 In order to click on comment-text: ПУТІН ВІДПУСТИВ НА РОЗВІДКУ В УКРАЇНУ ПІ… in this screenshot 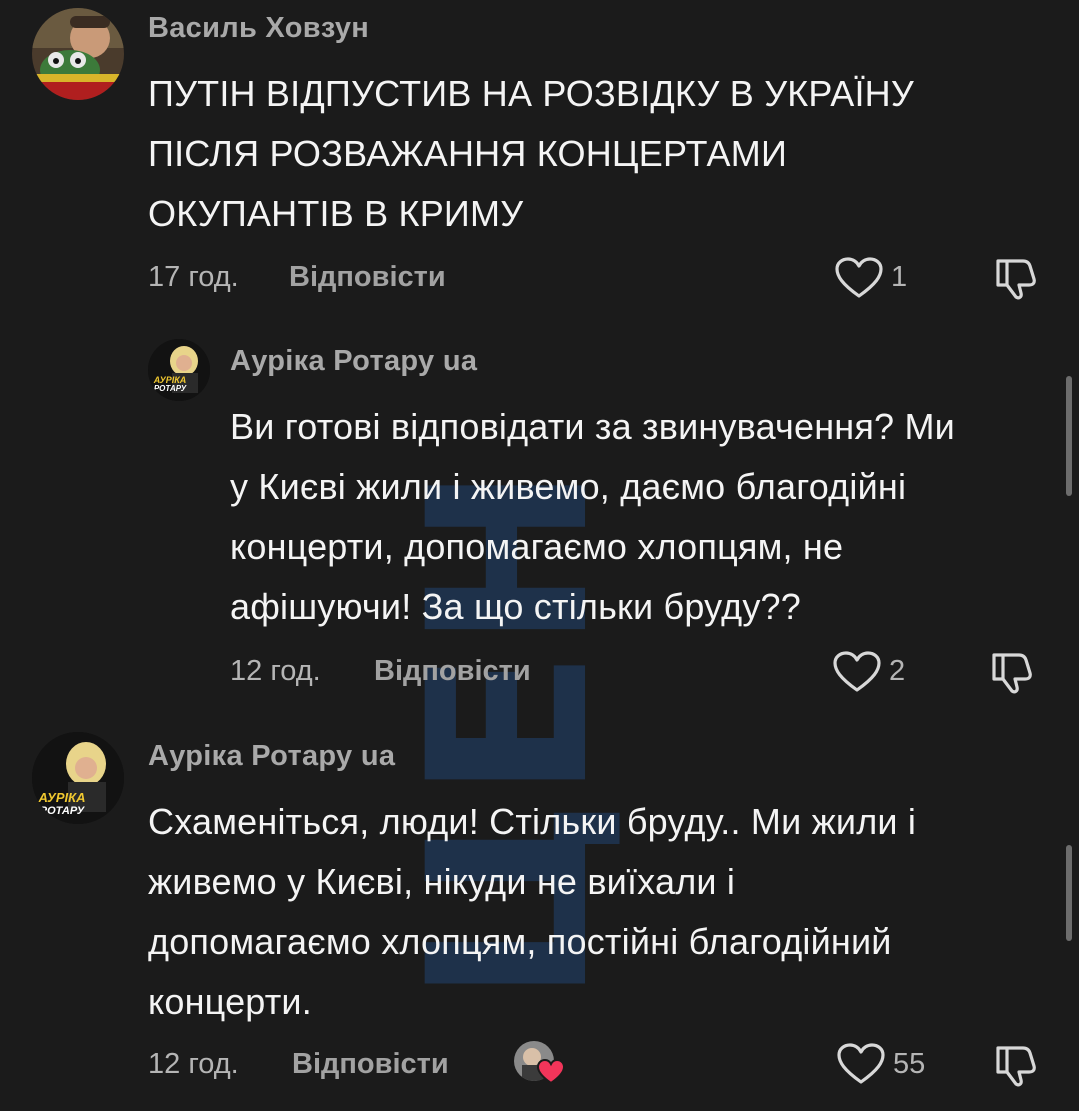, I will do `click(531, 154)`.